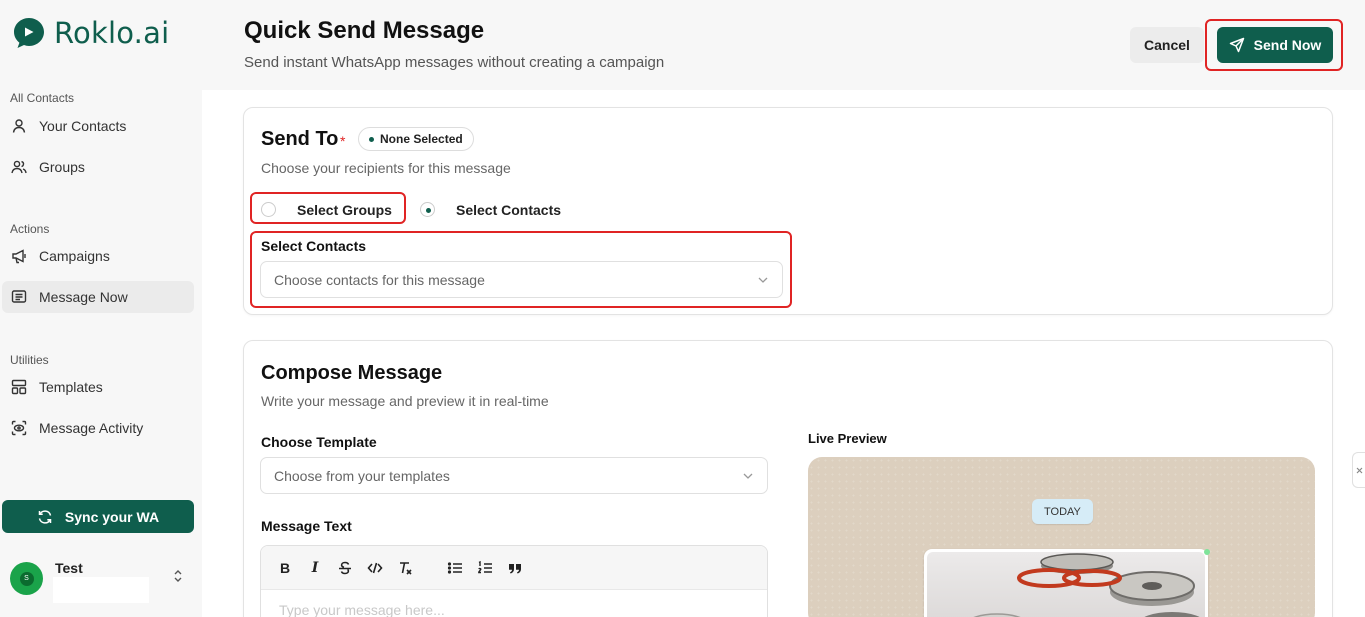 The width and height of the screenshot is (1365, 617). I want to click on section-utilities: Utilities, so click(29, 360).